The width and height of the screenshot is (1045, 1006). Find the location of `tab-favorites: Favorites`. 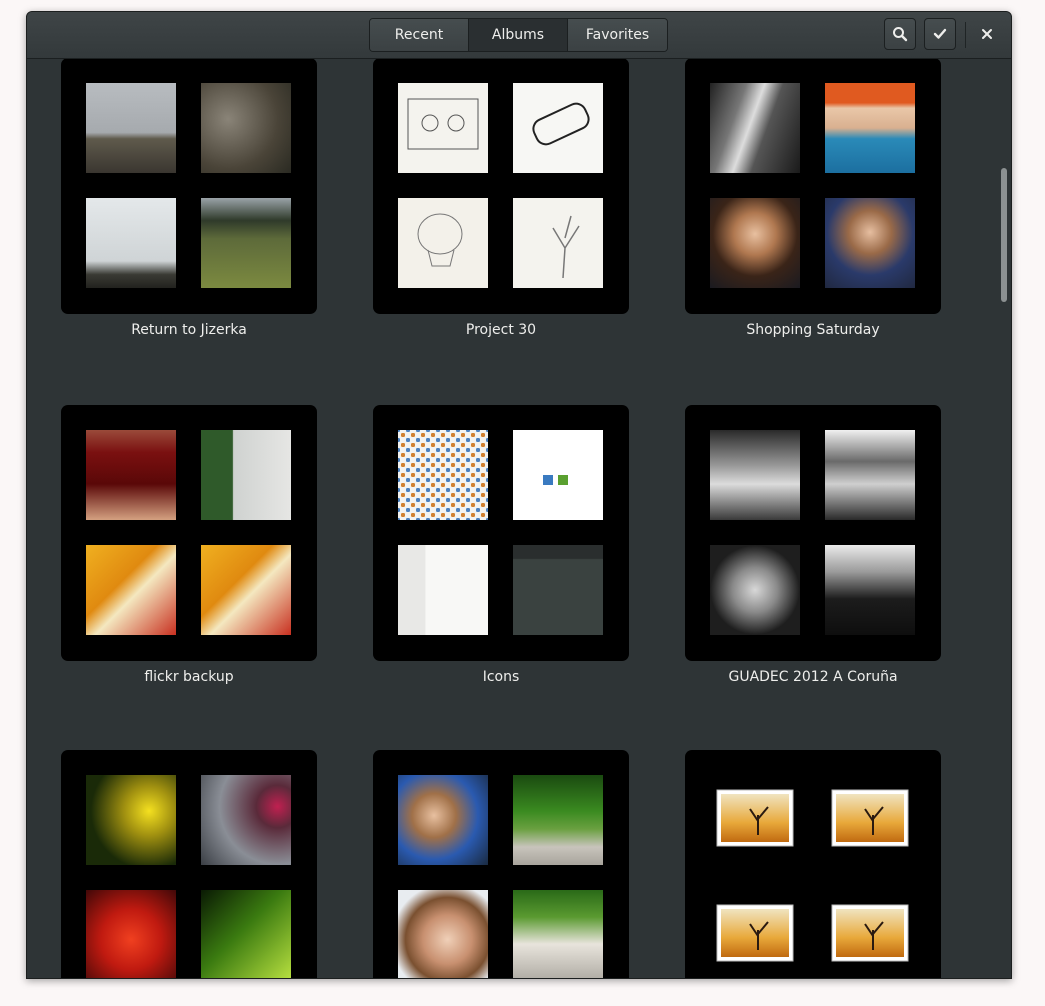

tab-favorites: Favorites is located at coordinates (617, 35).